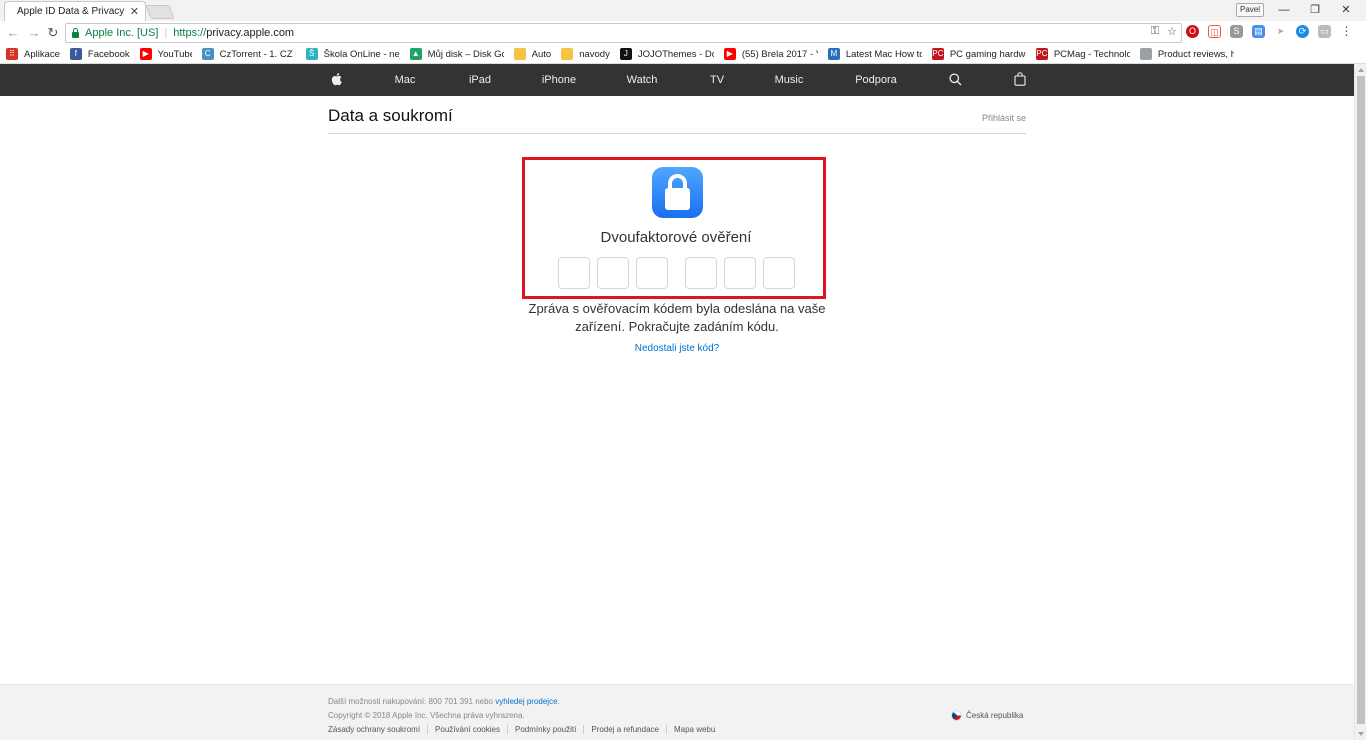  What do you see at coordinates (1155, 31) in the screenshot?
I see `key-icon: ⚿` at bounding box center [1155, 31].